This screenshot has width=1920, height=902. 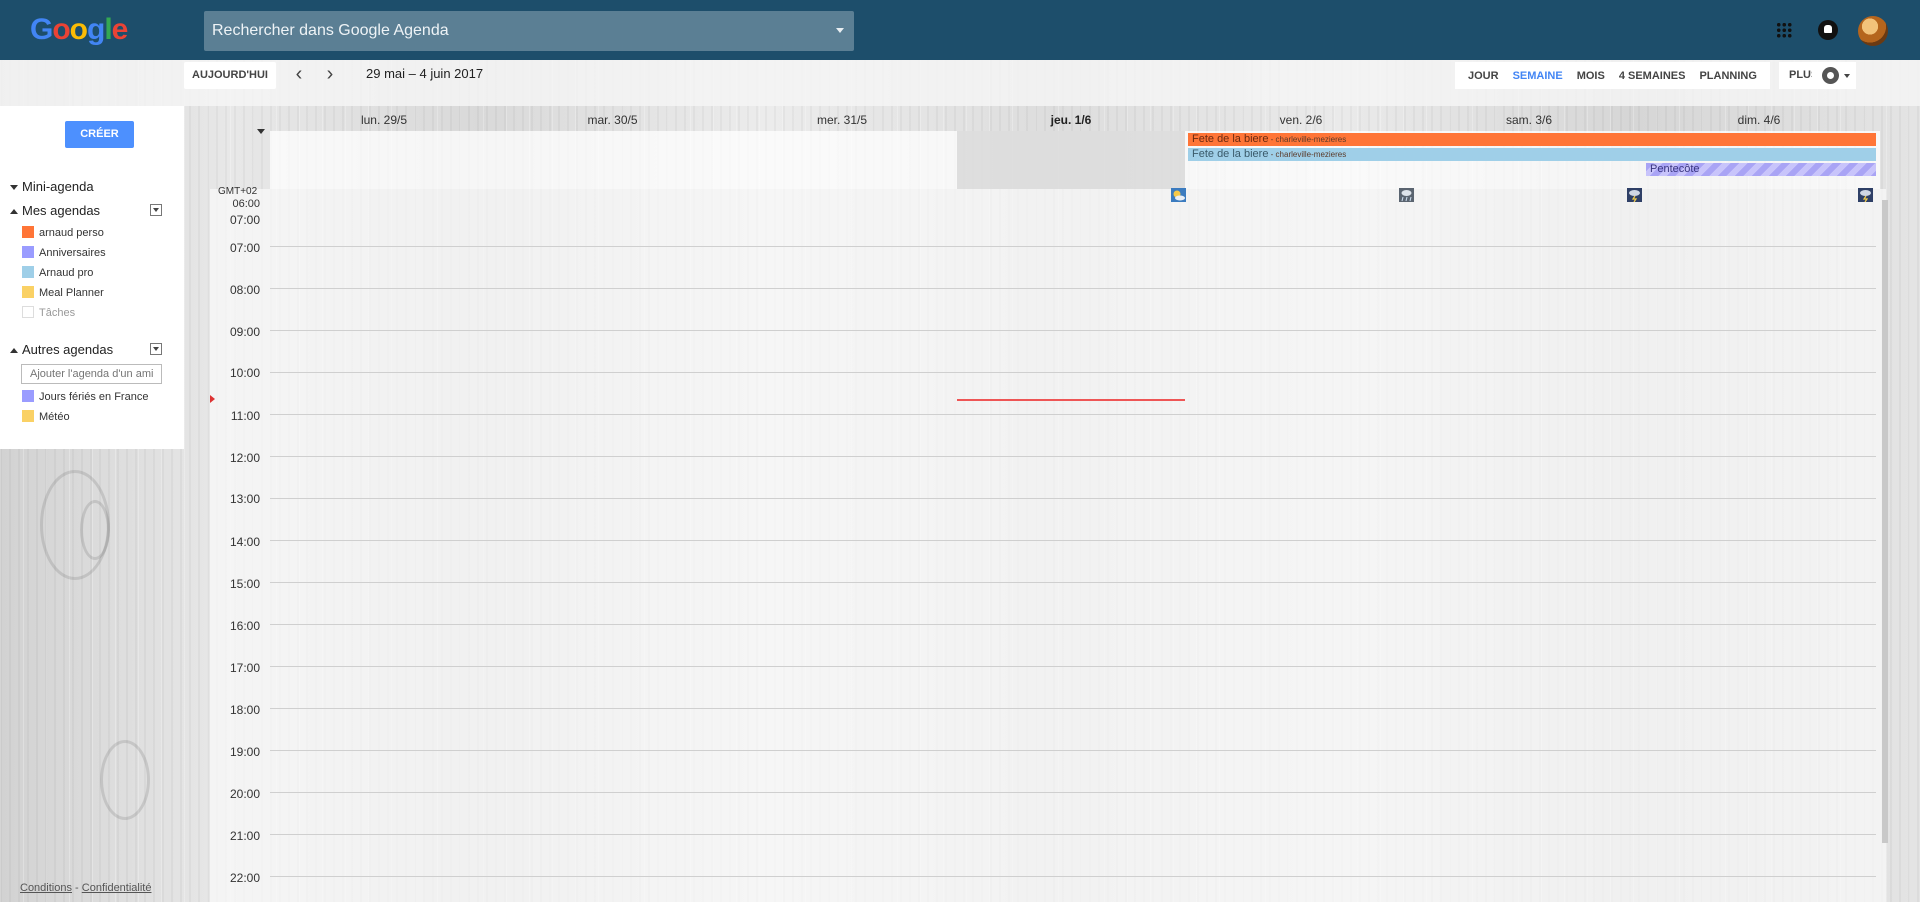 What do you see at coordinates (244, 290) in the screenshot?
I see `hour-label: 08:00` at bounding box center [244, 290].